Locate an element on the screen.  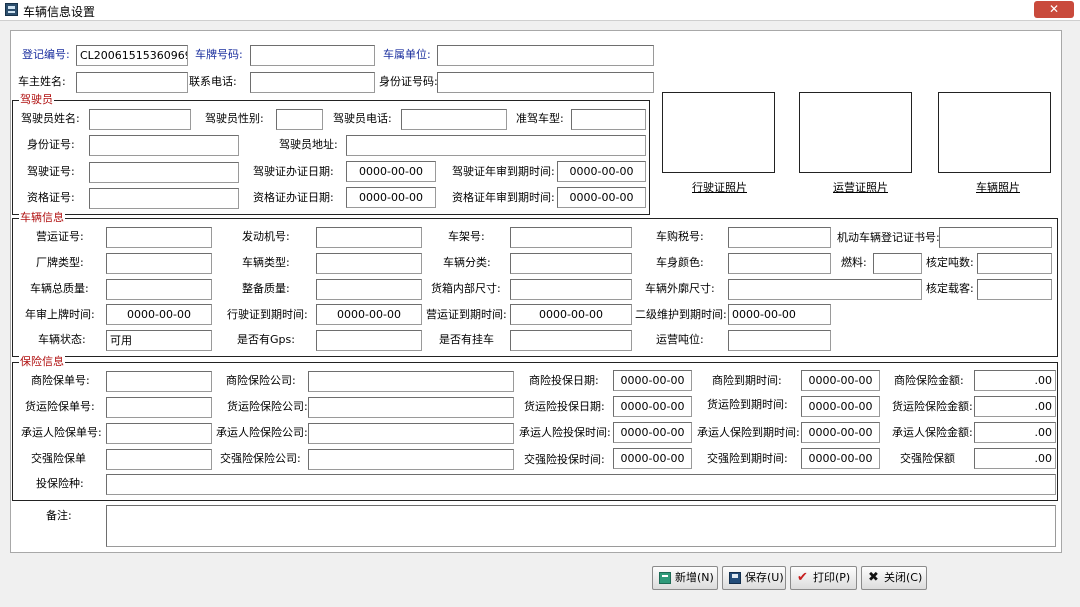
dl-expiry-input: 0000-00-00 is located at coordinates (369, 314).